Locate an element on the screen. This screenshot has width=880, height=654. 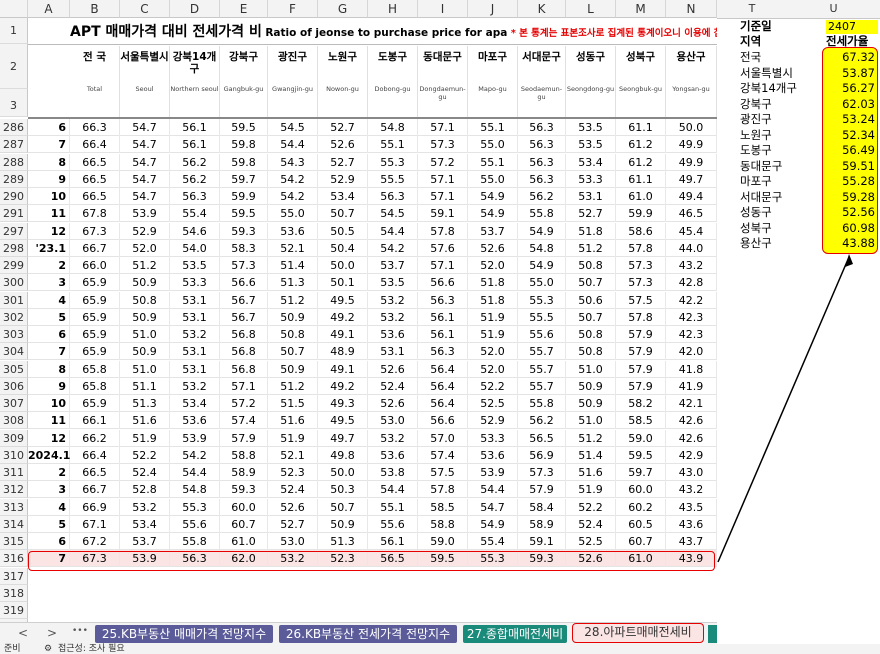
arrow-line is located at coordinates (783, 409).